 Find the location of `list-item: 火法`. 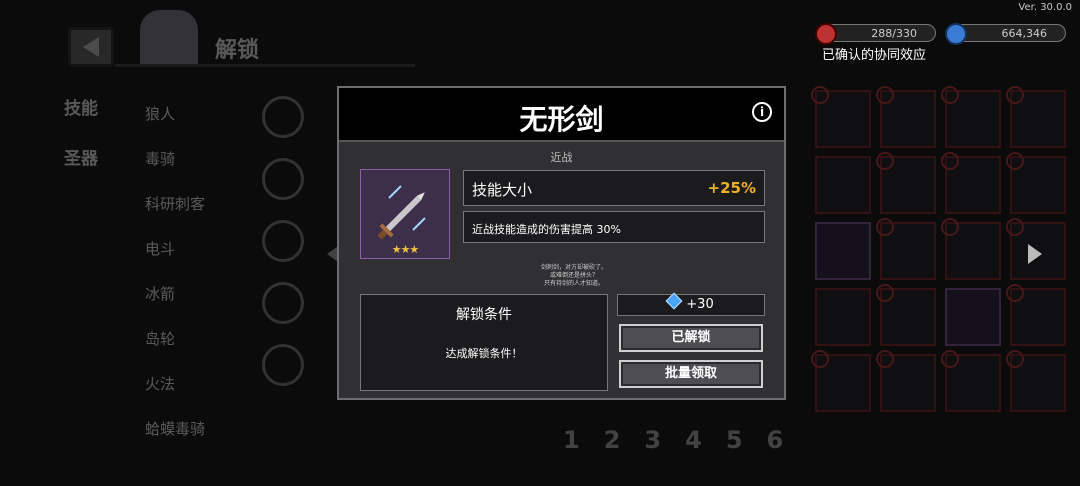

list-item: 火法 is located at coordinates (175, 395).